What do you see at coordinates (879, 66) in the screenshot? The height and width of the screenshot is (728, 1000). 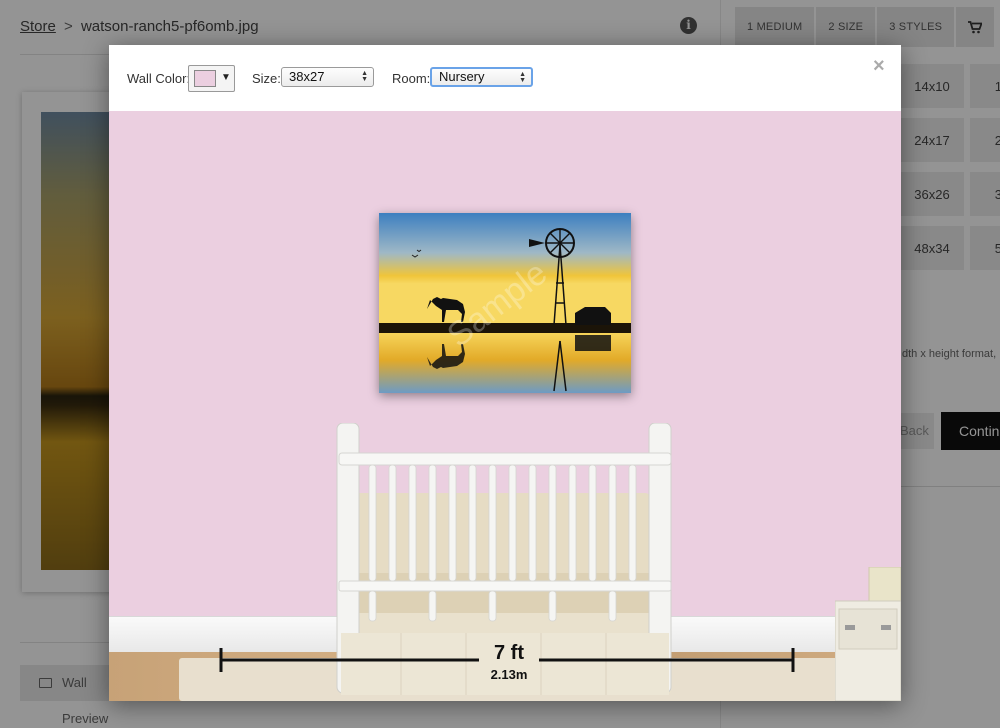 I see `close-icon: ×` at bounding box center [879, 66].